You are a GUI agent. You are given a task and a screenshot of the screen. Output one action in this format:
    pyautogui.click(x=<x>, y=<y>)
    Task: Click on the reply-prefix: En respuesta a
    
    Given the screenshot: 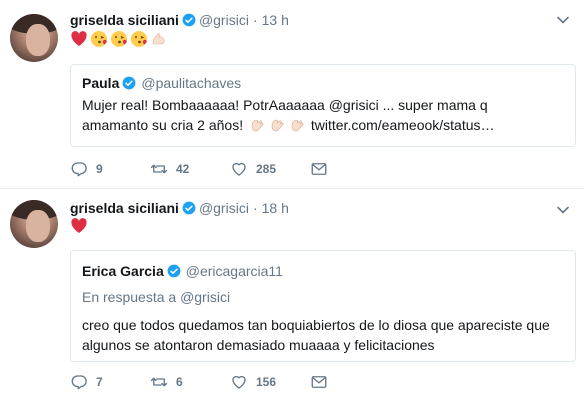 What is the action you would take?
    pyautogui.click(x=129, y=297)
    